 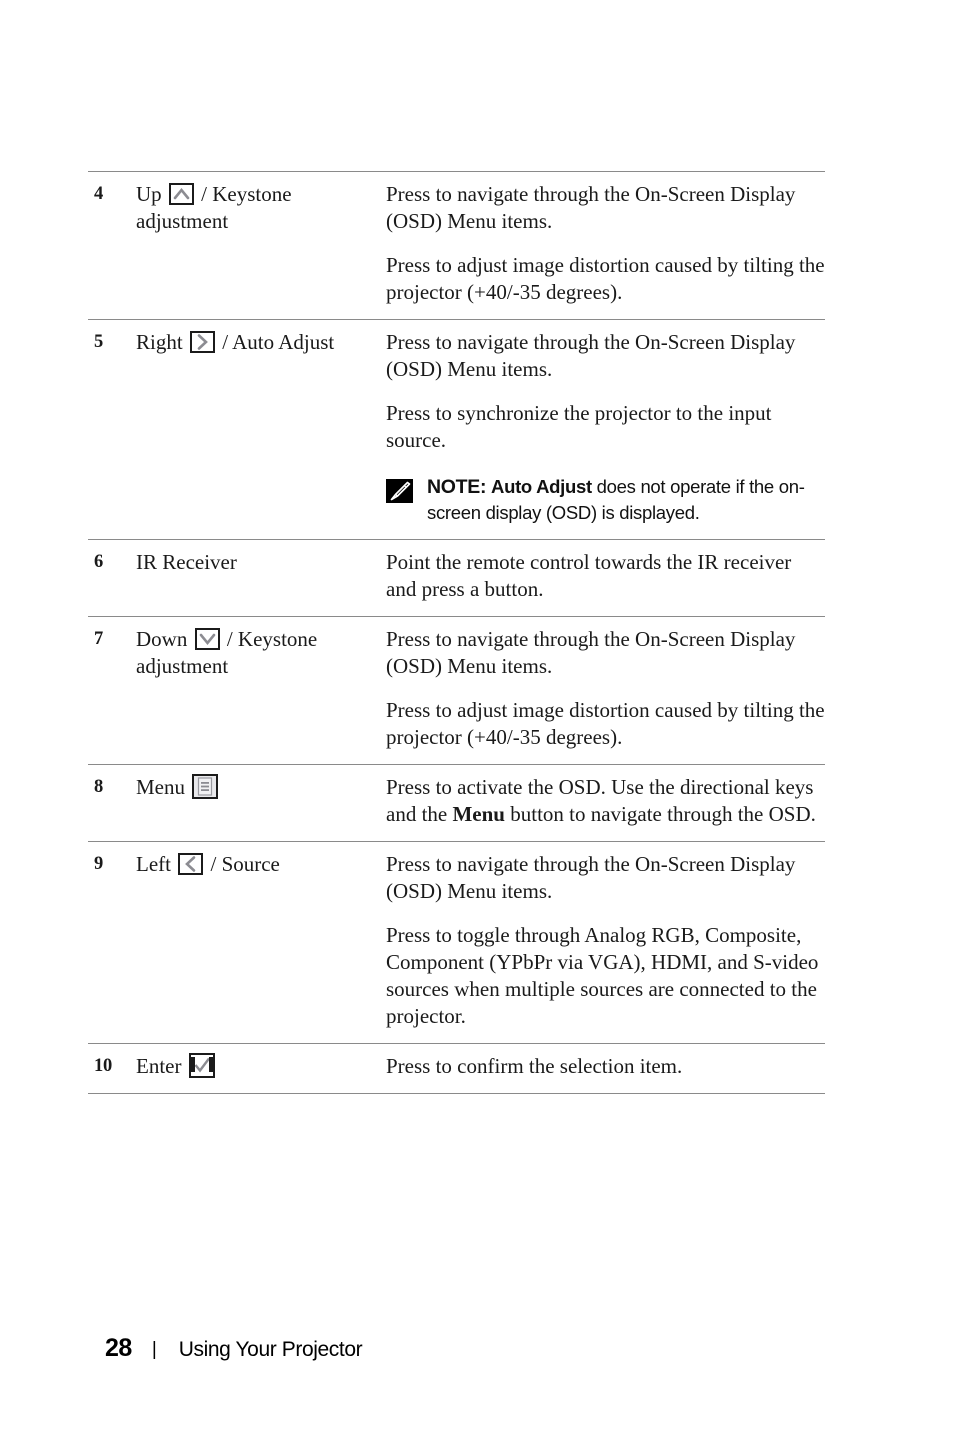 What do you see at coordinates (99, 864) in the screenshot?
I see `row-number: 9` at bounding box center [99, 864].